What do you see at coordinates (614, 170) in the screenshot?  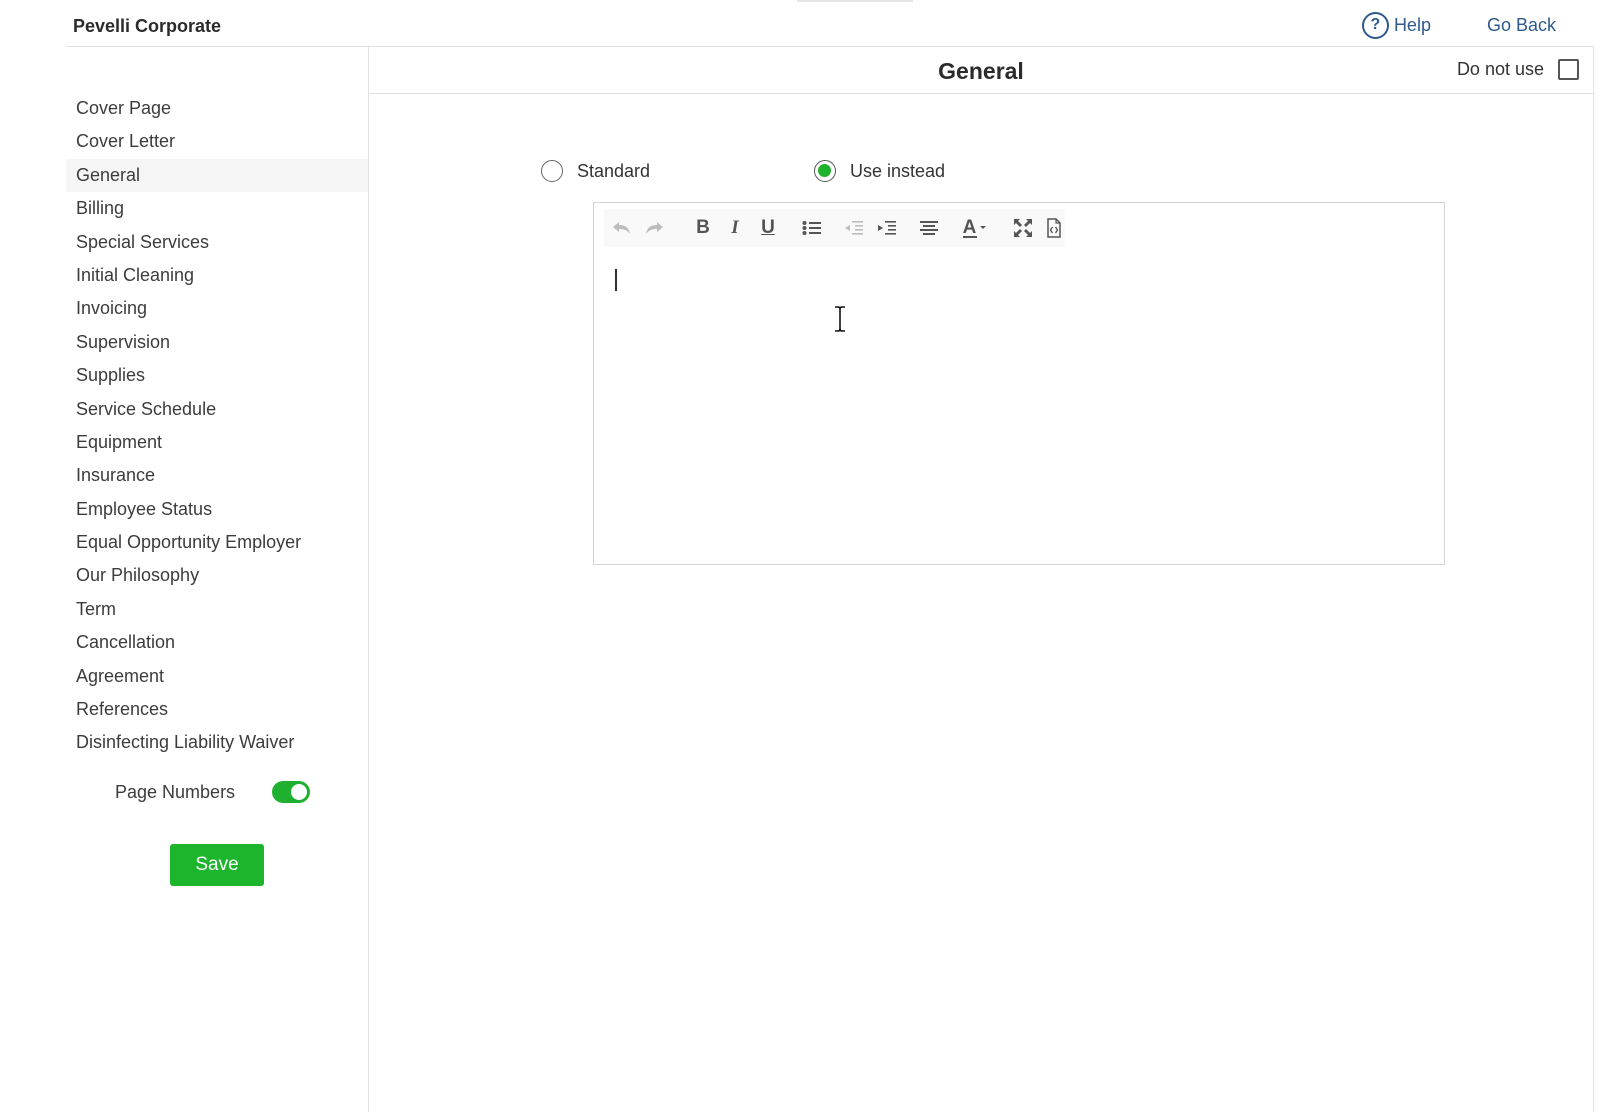 I see `standard-label: Standard` at bounding box center [614, 170].